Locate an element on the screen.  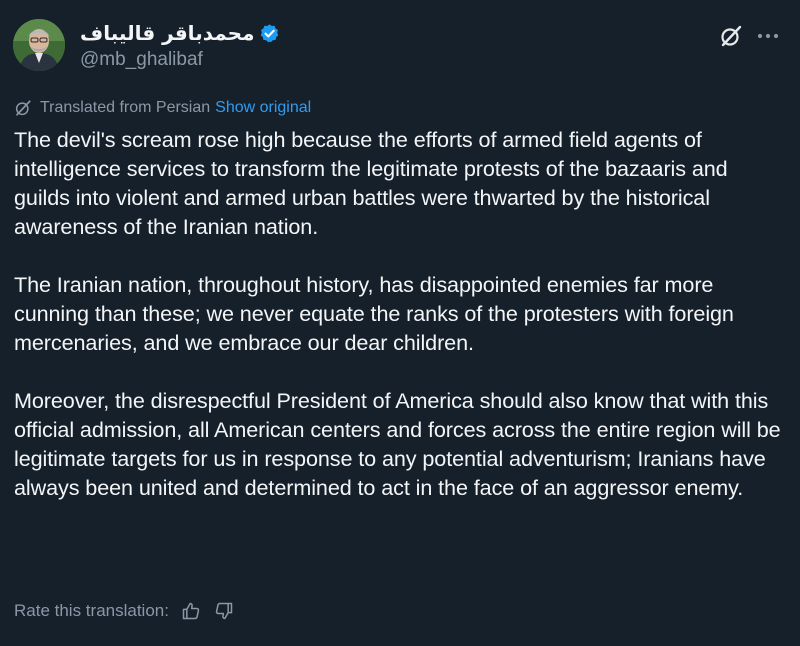
rate-translation-row: Rate this translation: is located at coordinates (124, 611).